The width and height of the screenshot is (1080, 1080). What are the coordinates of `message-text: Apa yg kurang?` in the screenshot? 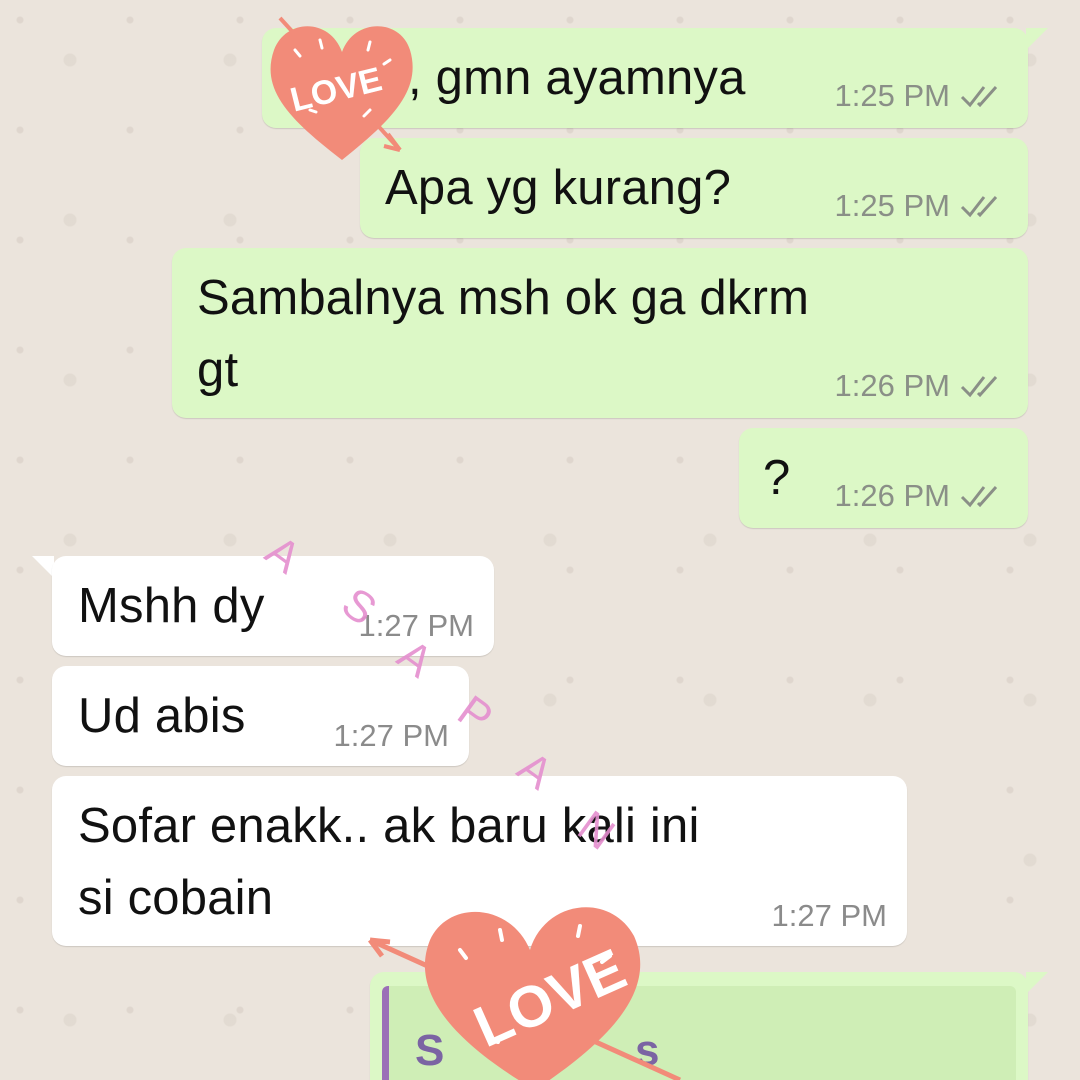 It's located at (558, 188).